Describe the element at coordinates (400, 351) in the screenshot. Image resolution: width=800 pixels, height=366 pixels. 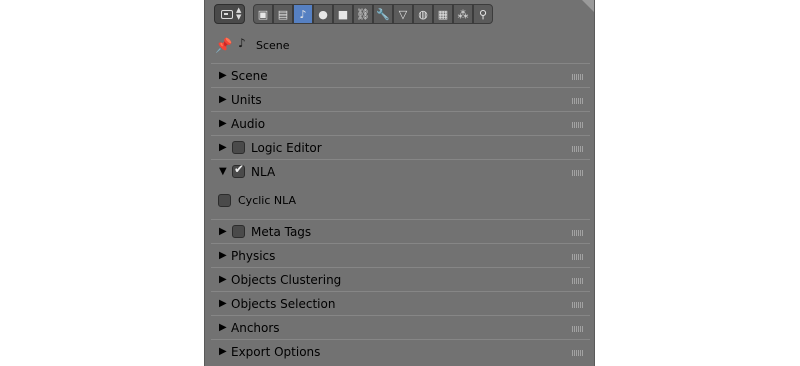
I see `panel-header-export-options: ▶ Export Options` at that location.